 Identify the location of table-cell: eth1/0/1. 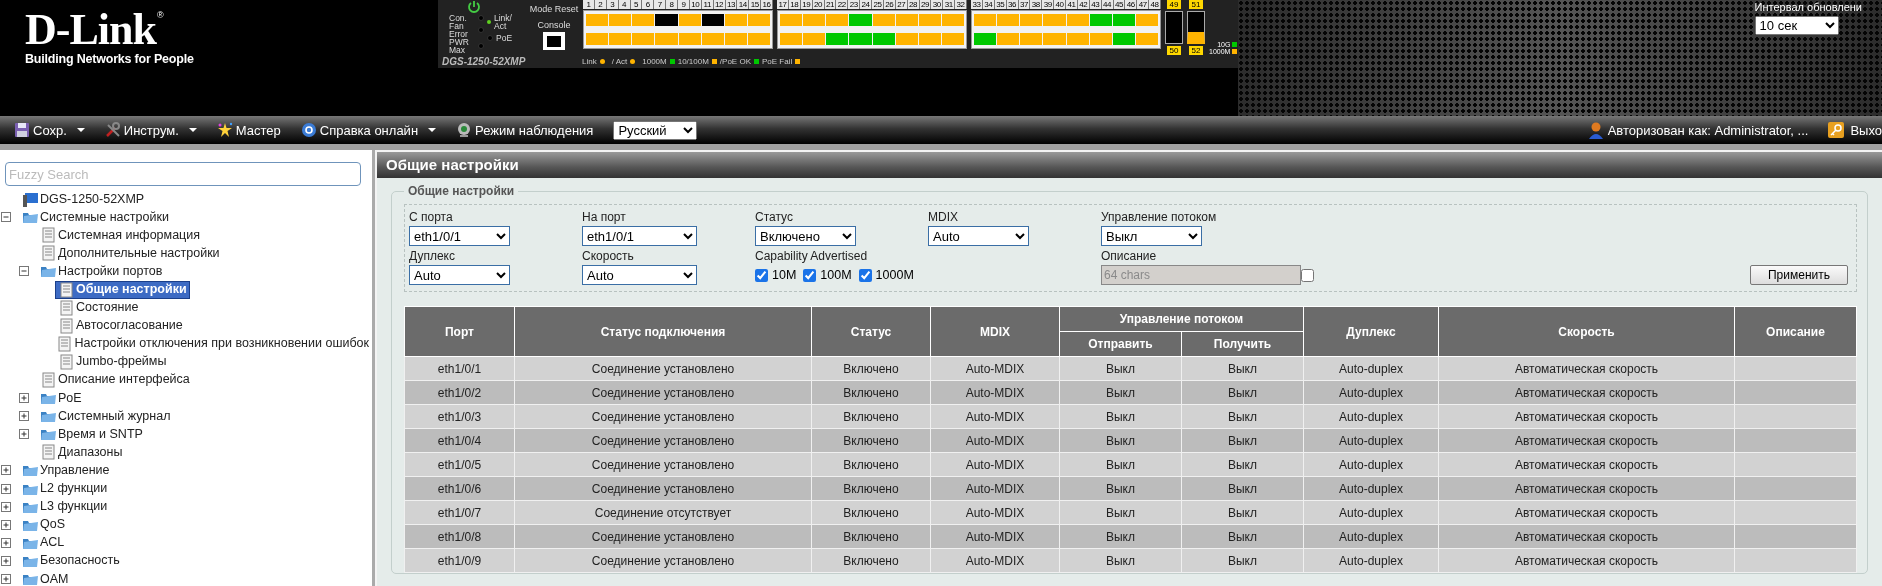
(459, 368).